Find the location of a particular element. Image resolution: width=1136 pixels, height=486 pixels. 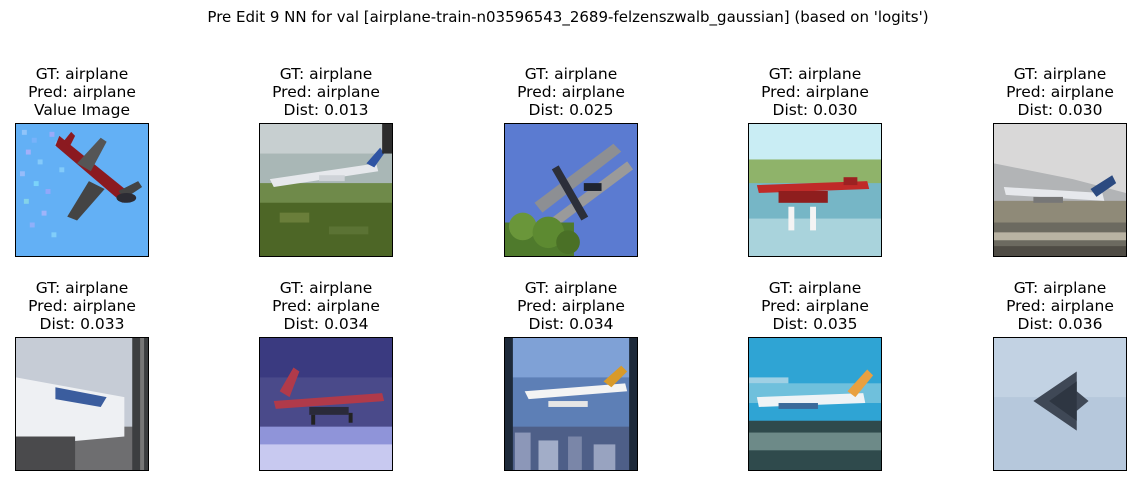

floatplane-thumbnail is located at coordinates (815, 190).